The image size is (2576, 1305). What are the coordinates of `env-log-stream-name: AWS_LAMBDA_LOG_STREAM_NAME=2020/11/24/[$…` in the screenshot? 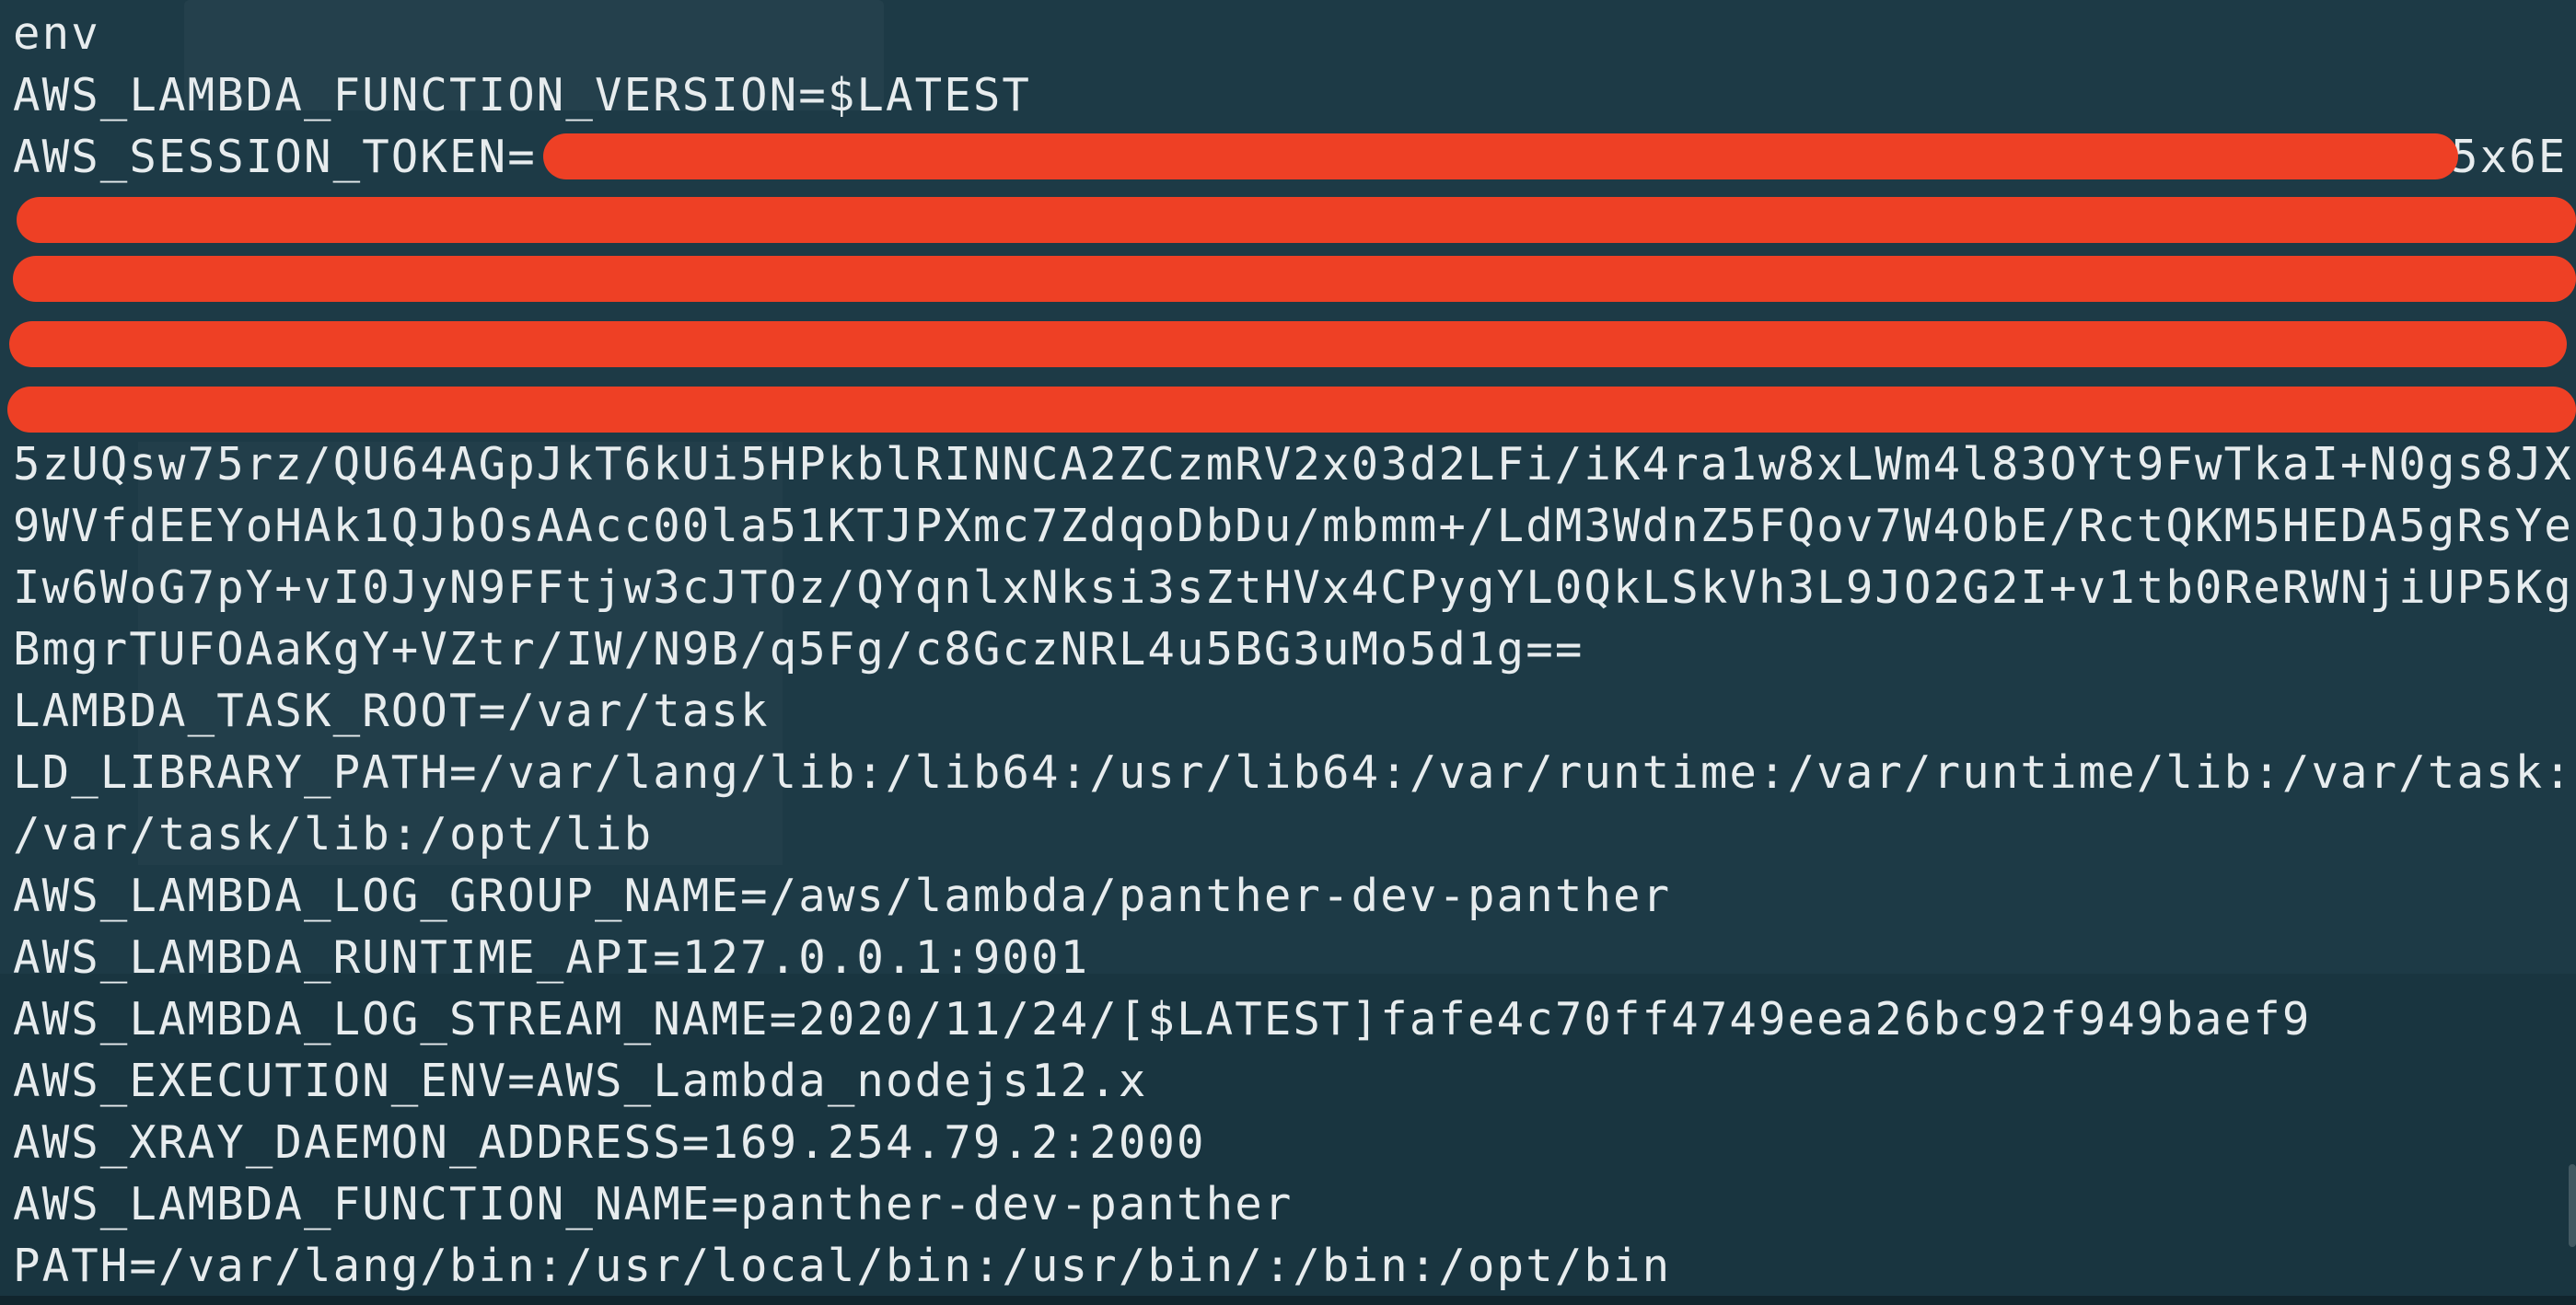 It's located at (1162, 1019).